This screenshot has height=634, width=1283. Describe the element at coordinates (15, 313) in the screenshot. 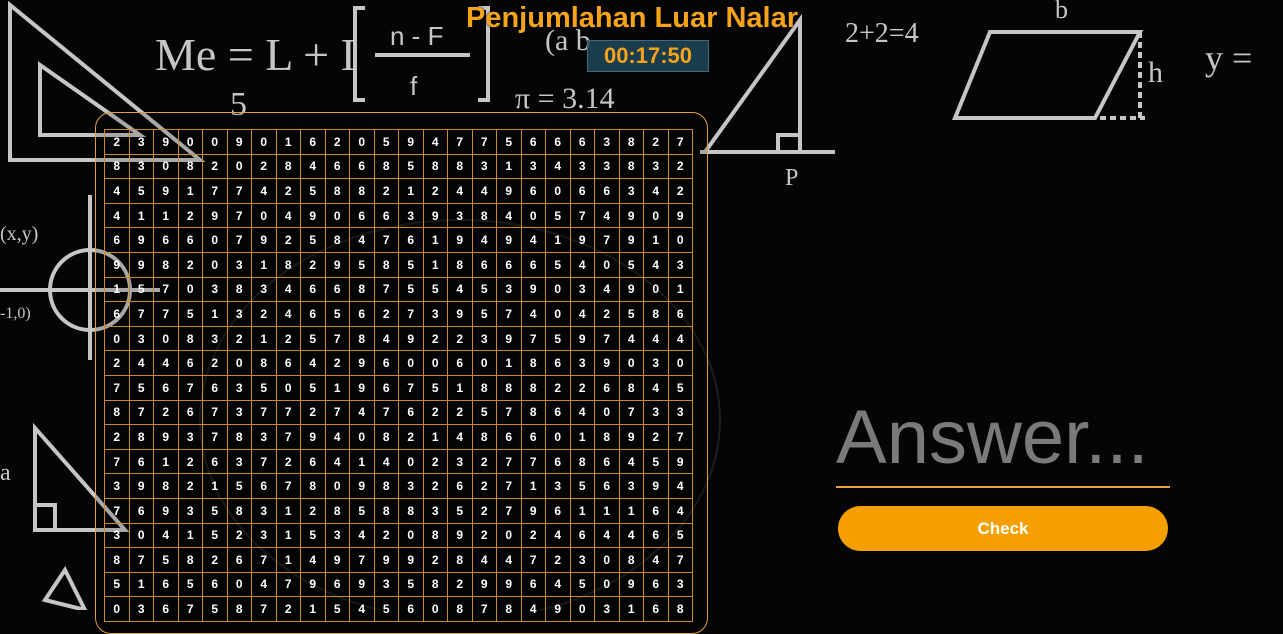

I see `svg-text: -1,0)` at that location.